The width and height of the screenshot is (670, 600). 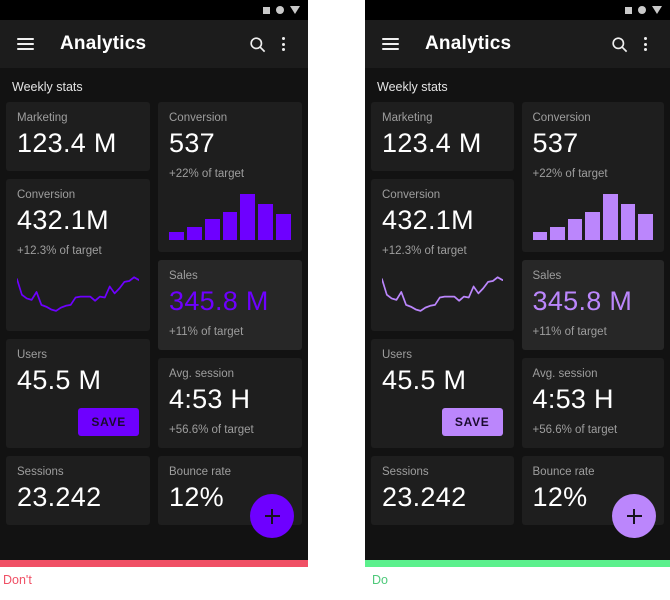 I want to click on section-title: Weekly stats, so click(x=412, y=87).